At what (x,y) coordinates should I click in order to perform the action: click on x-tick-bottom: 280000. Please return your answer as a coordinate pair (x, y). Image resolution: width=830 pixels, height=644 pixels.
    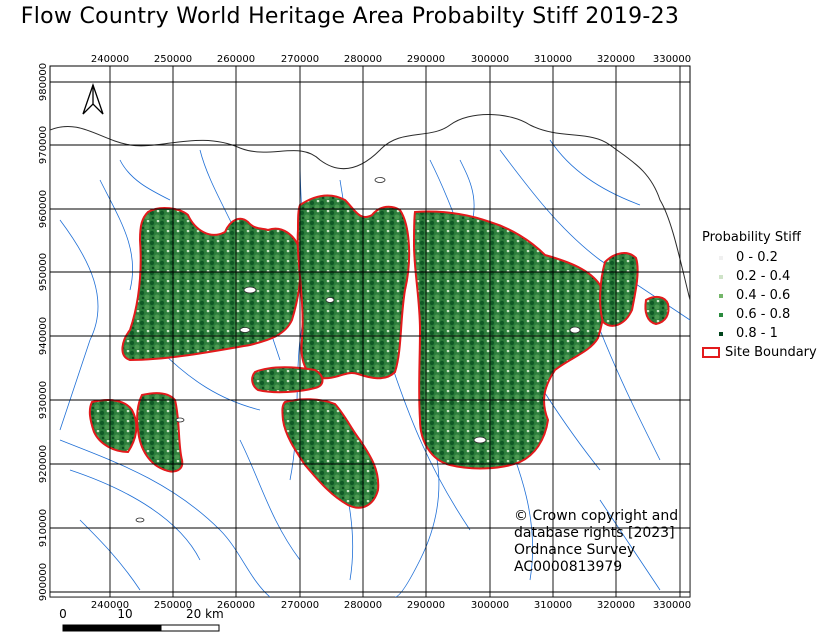
    Looking at the image, I should click on (363, 605).